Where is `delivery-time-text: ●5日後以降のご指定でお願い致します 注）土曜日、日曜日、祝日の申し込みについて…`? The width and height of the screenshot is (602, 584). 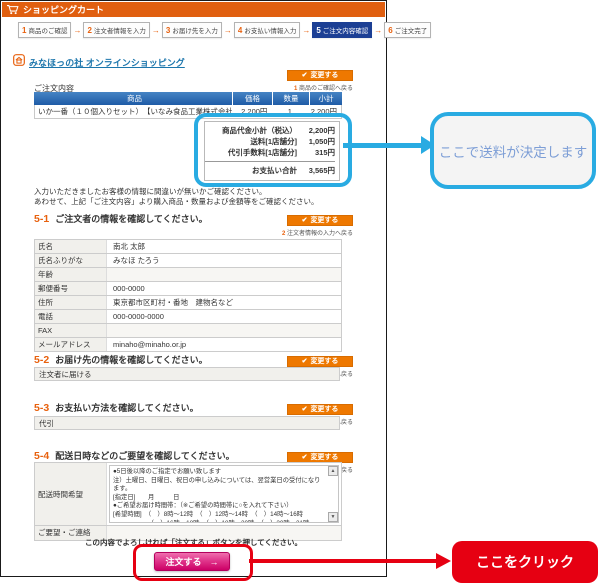
delivery-time-text: ●5日後以降のご指定でお願い致します 注）土曜日、日曜日、祝日の申し込みについて… is located at coordinates (224, 494).